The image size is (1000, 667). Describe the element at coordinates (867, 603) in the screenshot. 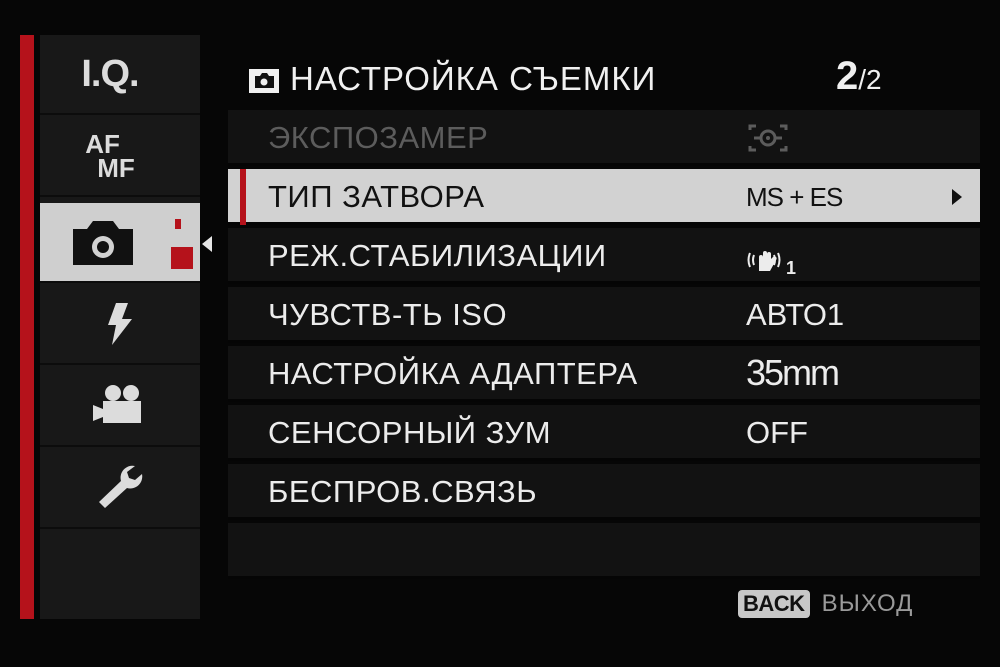

I see `back-label: ВЫХОД` at that location.